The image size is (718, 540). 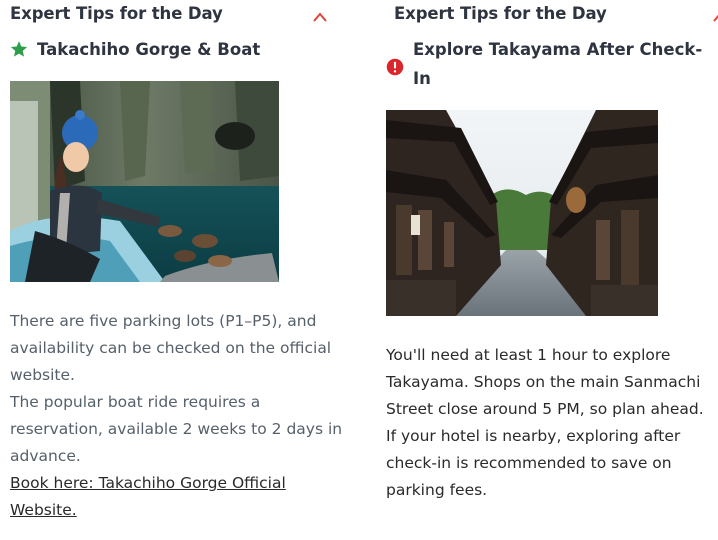 What do you see at coordinates (144, 181) in the screenshot?
I see `gorge-boat-photo` at bounding box center [144, 181].